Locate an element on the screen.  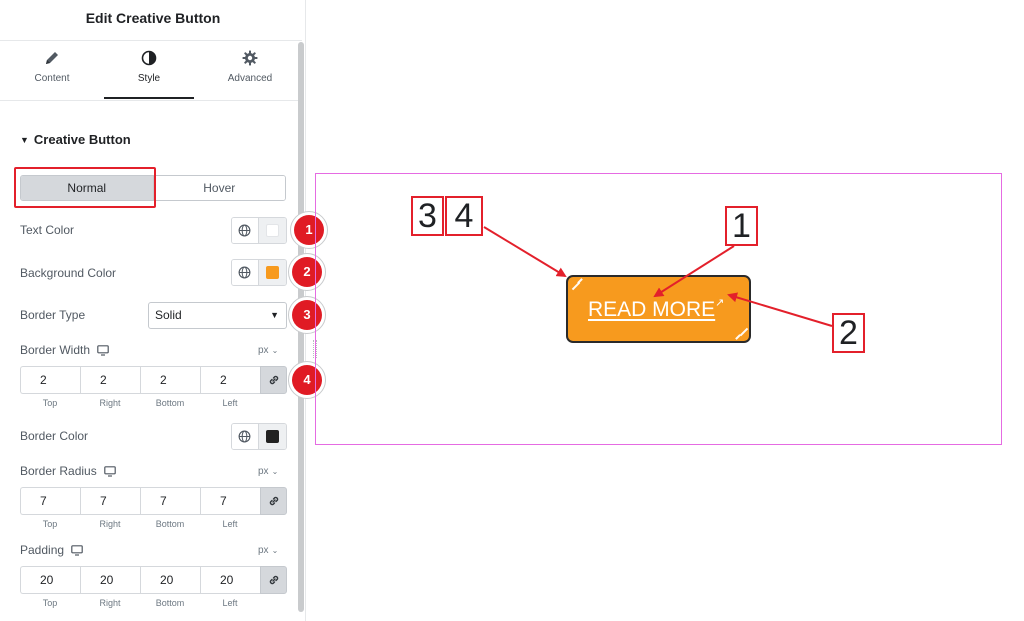
padding-label-text: Padding is located at coordinates (42, 550).